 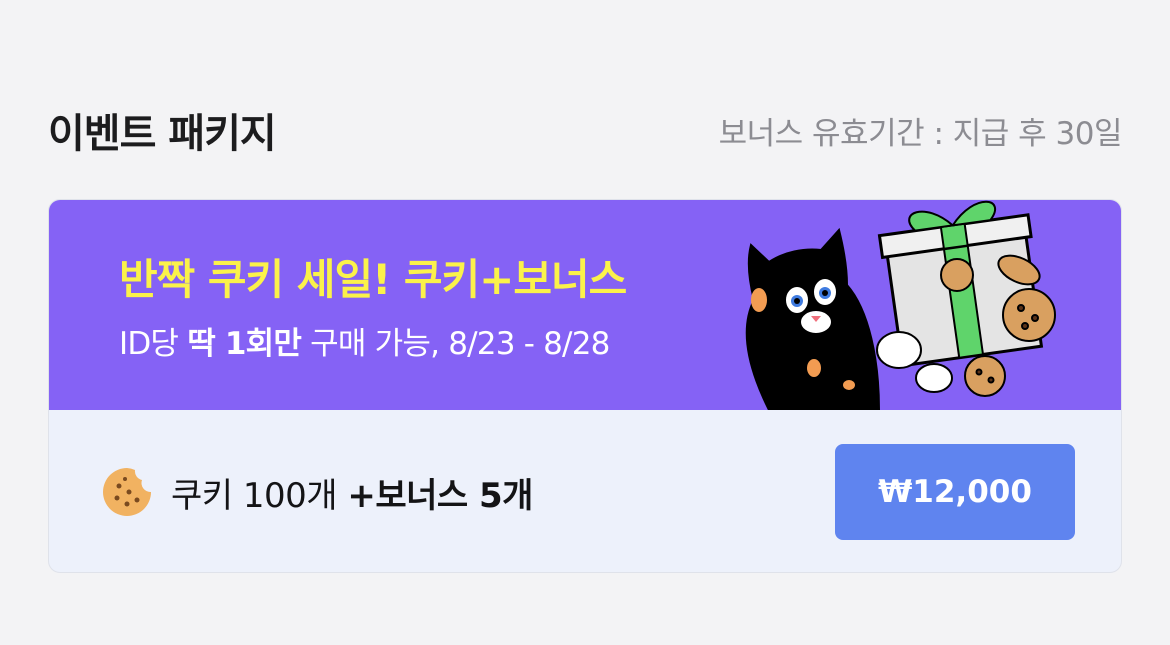 What do you see at coordinates (373, 279) in the screenshot?
I see `banner-title: 반짝 쿠키 세일! 쿠키+보너스` at bounding box center [373, 279].